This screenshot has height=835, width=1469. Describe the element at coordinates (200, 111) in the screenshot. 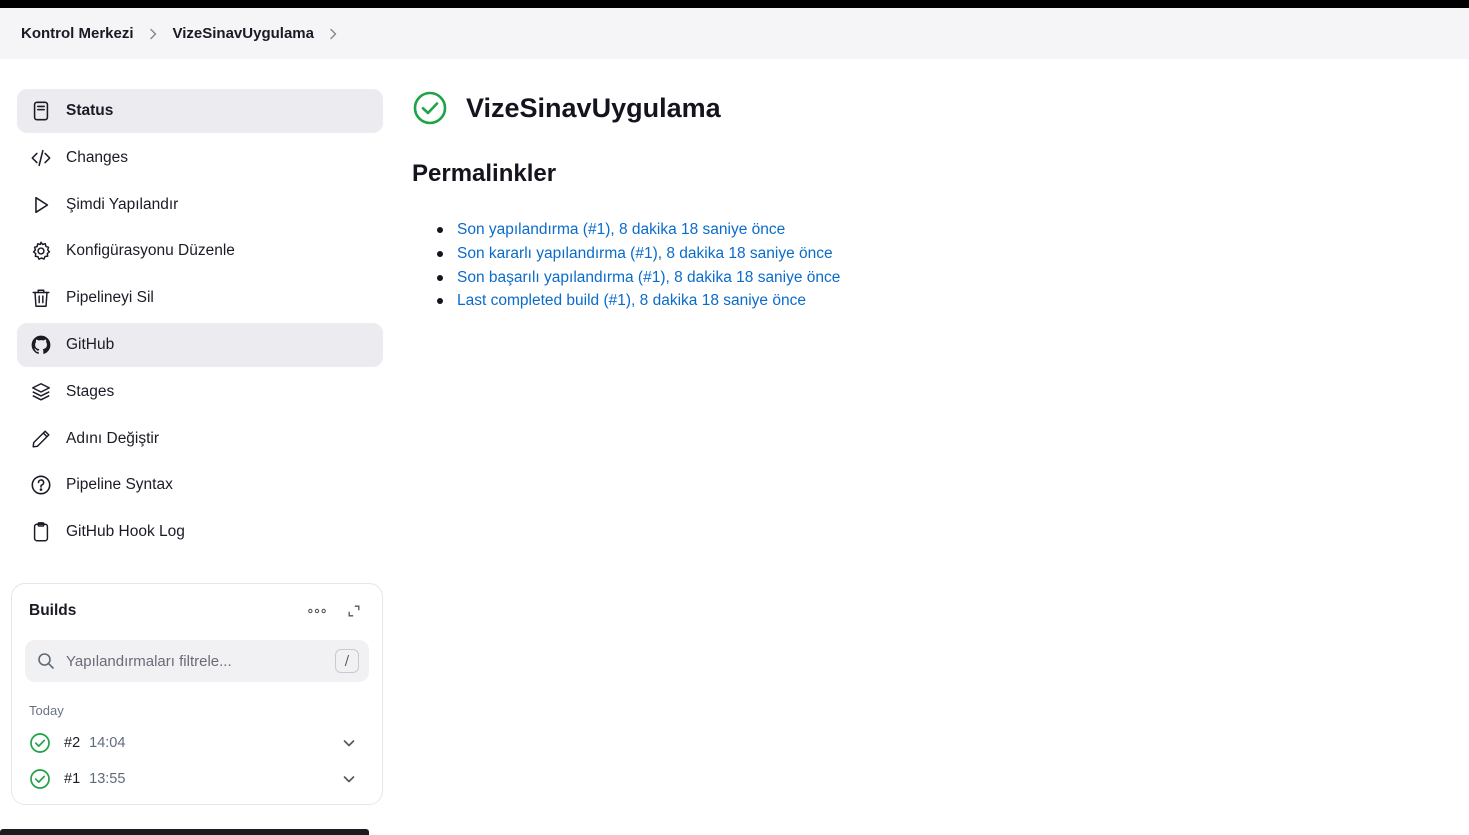

I see `sidebar-item-status: Status` at that location.